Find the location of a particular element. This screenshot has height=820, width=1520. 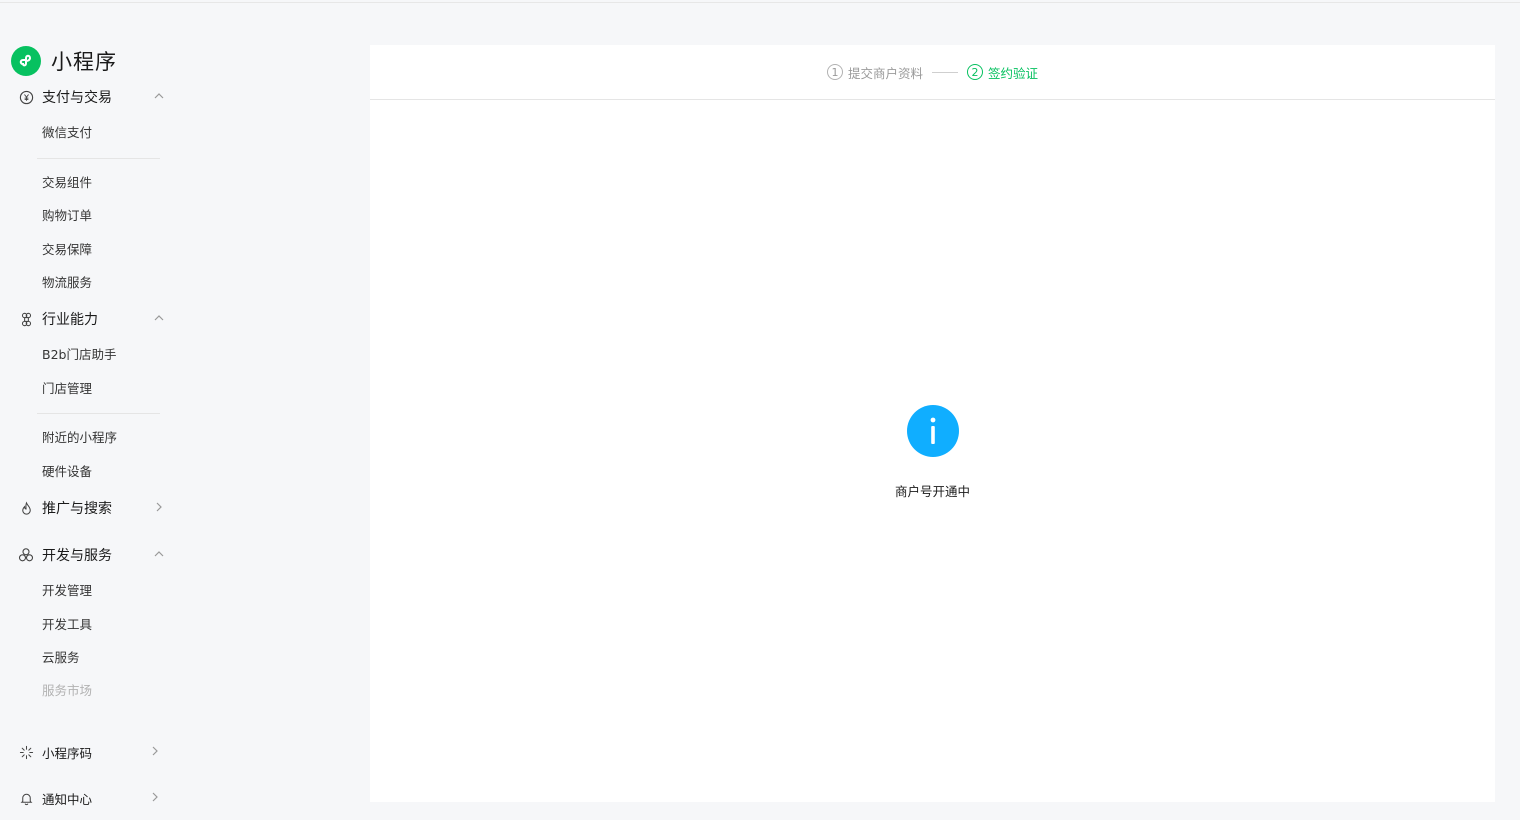

status-block: 商户号开通中 is located at coordinates (932, 452).